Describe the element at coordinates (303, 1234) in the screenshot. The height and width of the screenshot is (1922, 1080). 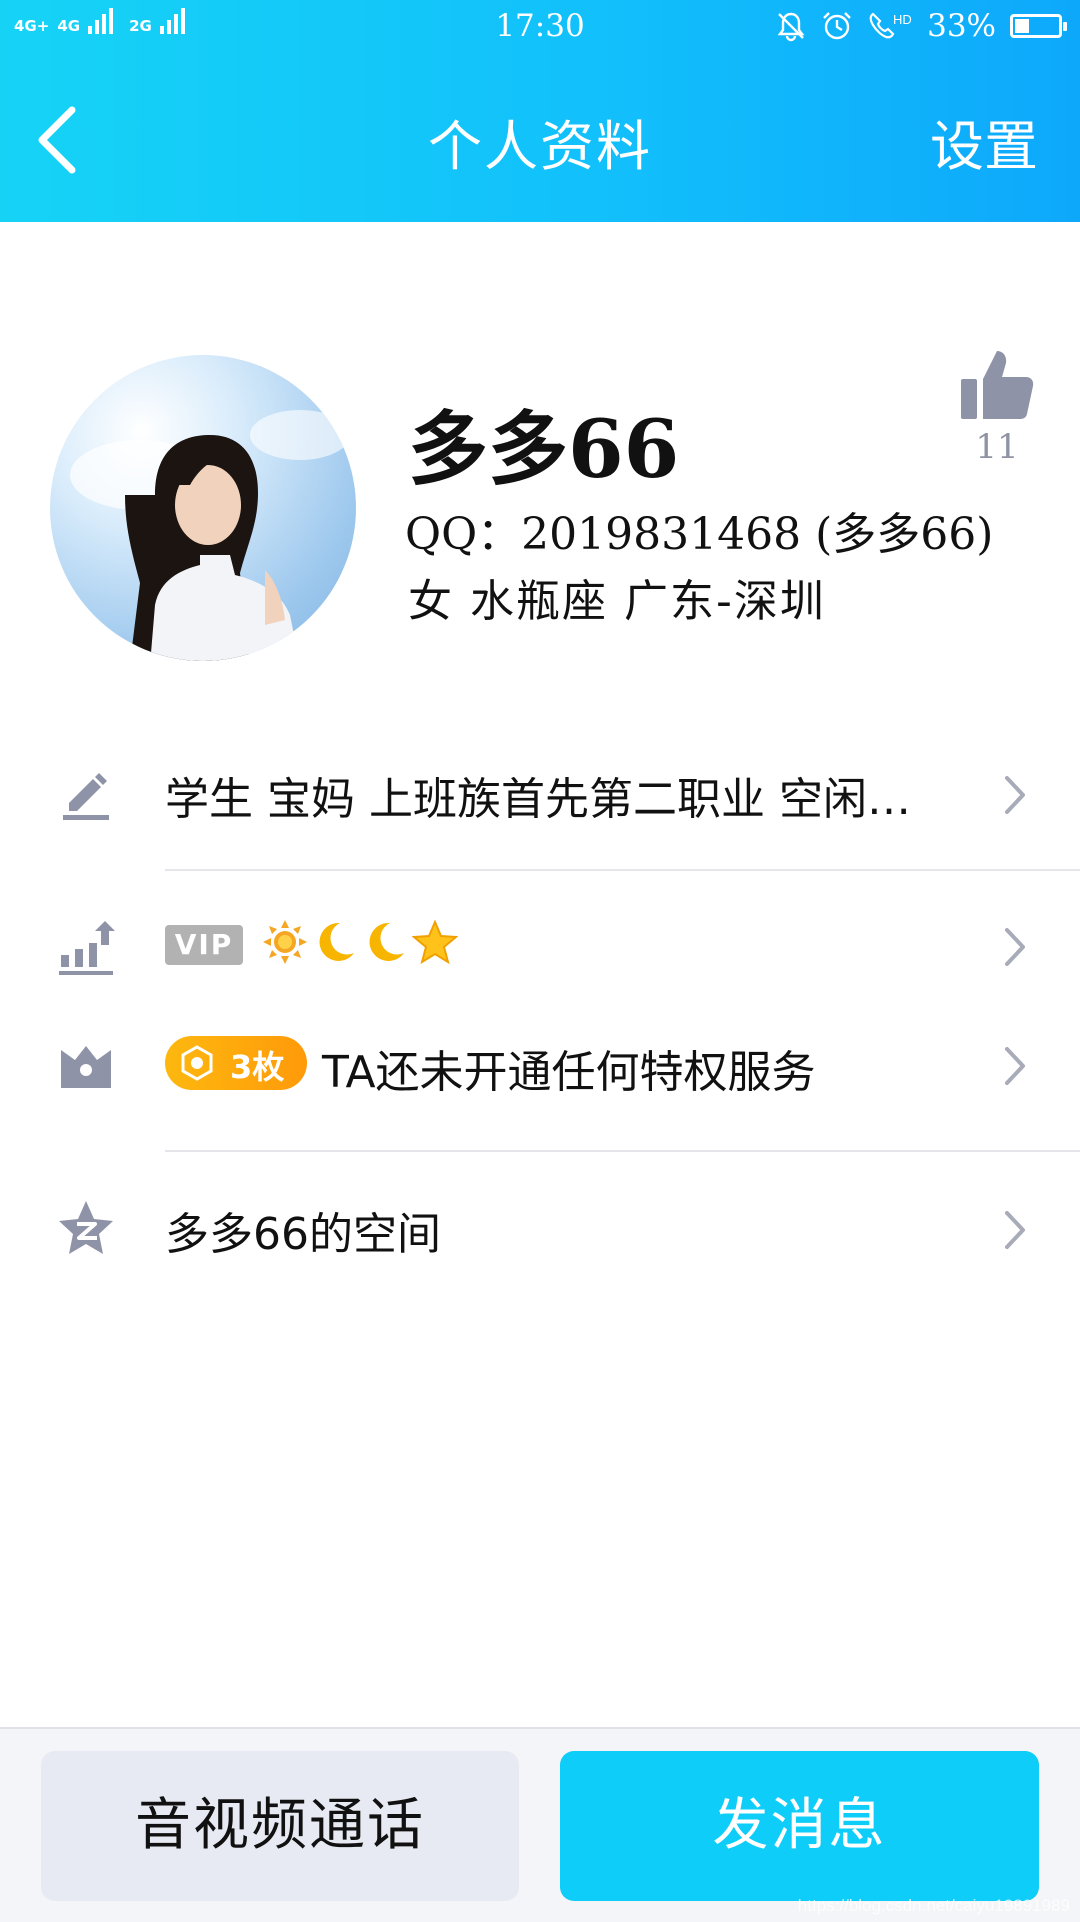
I see `qzone-label: 多多66的空间` at that location.